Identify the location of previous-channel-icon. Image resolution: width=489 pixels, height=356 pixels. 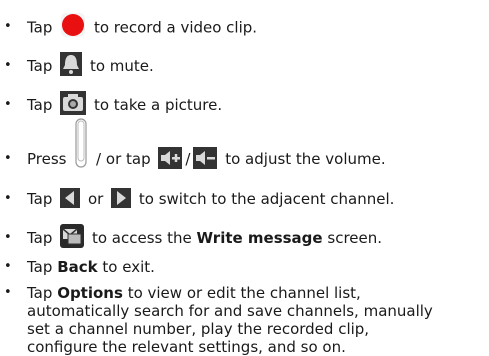
(70, 197).